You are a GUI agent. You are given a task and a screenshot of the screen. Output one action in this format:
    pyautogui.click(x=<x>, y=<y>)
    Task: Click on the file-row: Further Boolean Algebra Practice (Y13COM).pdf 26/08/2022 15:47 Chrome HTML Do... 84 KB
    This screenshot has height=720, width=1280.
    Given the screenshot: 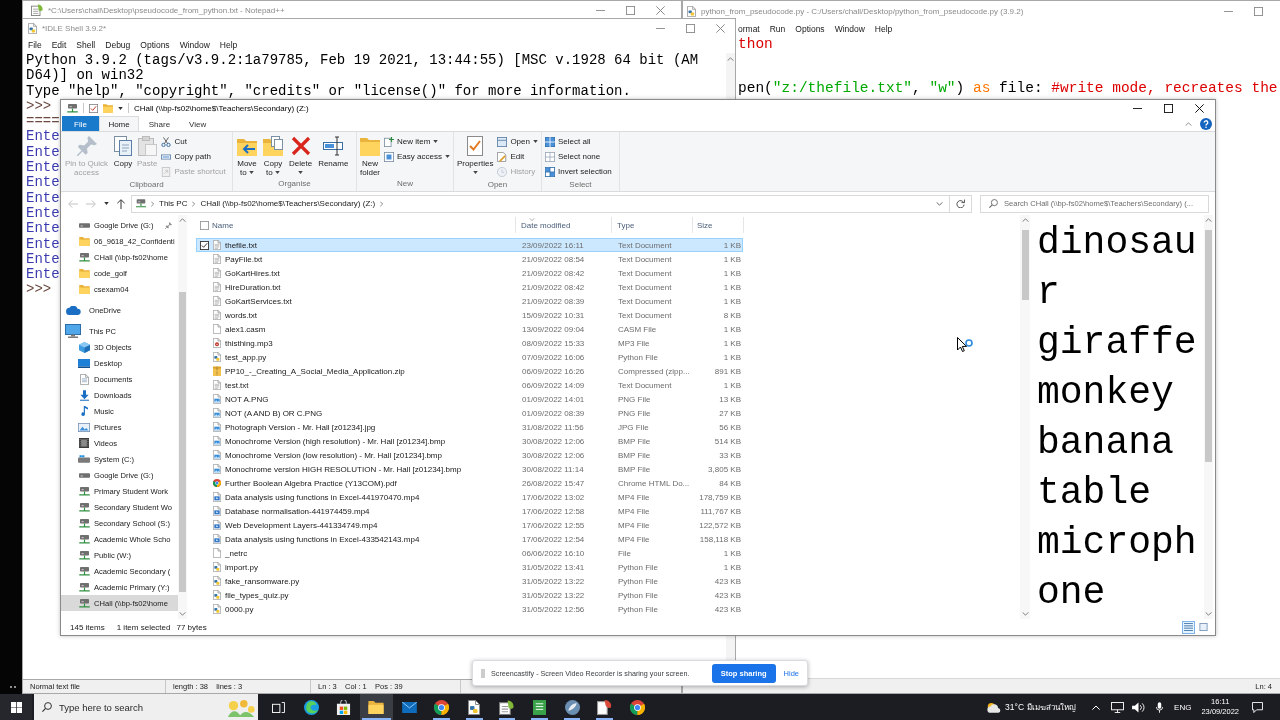 What is the action you would take?
    pyautogui.click(x=469, y=483)
    